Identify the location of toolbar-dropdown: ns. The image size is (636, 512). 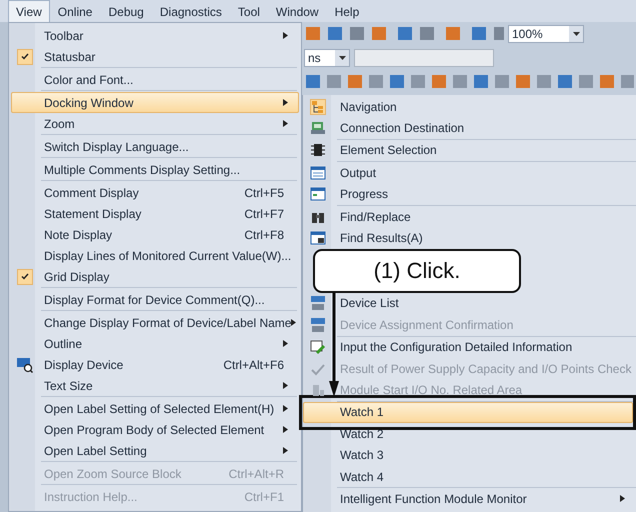
(327, 58).